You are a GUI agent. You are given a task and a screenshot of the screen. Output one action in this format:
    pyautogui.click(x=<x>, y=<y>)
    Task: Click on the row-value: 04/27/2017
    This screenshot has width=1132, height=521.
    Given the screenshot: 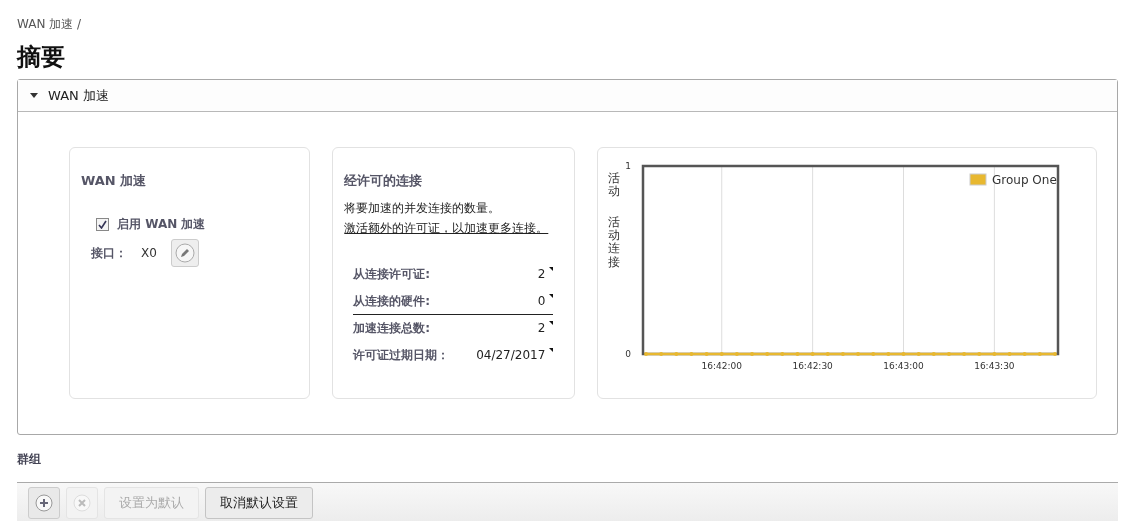 What is the action you would take?
    pyautogui.click(x=511, y=355)
    